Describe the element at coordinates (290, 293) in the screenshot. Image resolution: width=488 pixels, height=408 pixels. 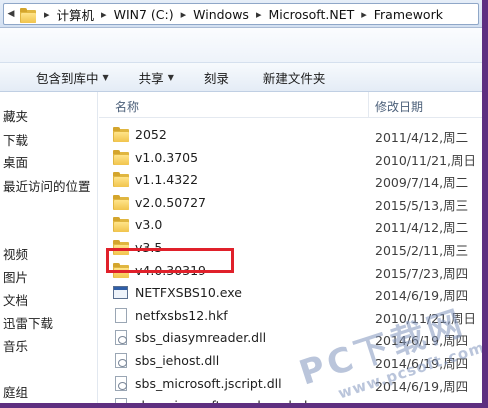
I see `file-row: NETFXSBS10.exe 2014/6/19,周四` at that location.